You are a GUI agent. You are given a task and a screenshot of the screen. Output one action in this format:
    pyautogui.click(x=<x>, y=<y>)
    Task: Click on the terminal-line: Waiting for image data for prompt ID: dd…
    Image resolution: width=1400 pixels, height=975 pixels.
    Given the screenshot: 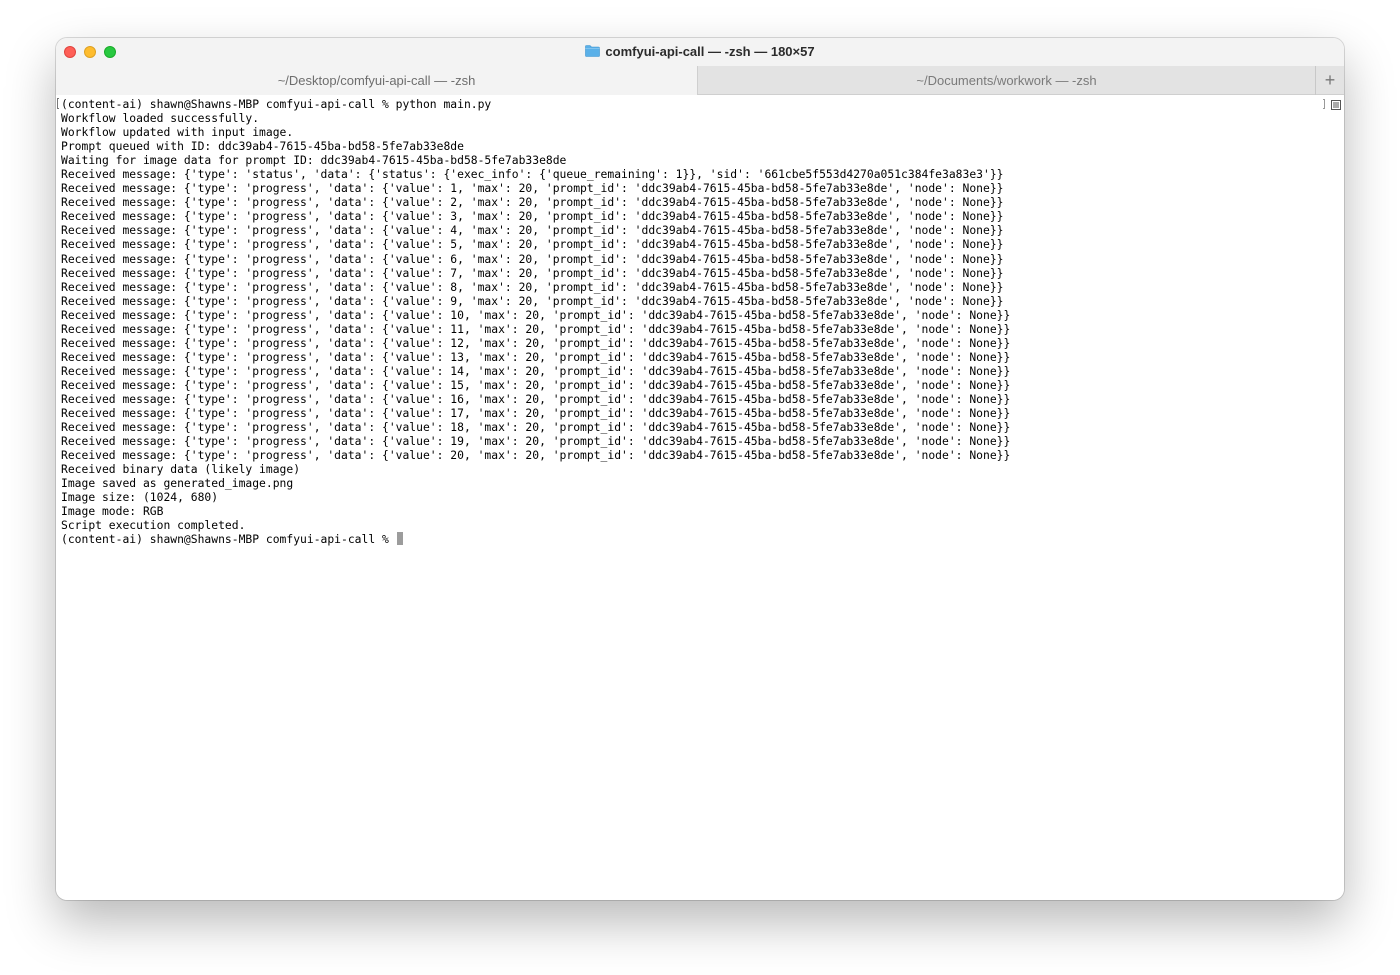 What is the action you would take?
    pyautogui.click(x=314, y=160)
    